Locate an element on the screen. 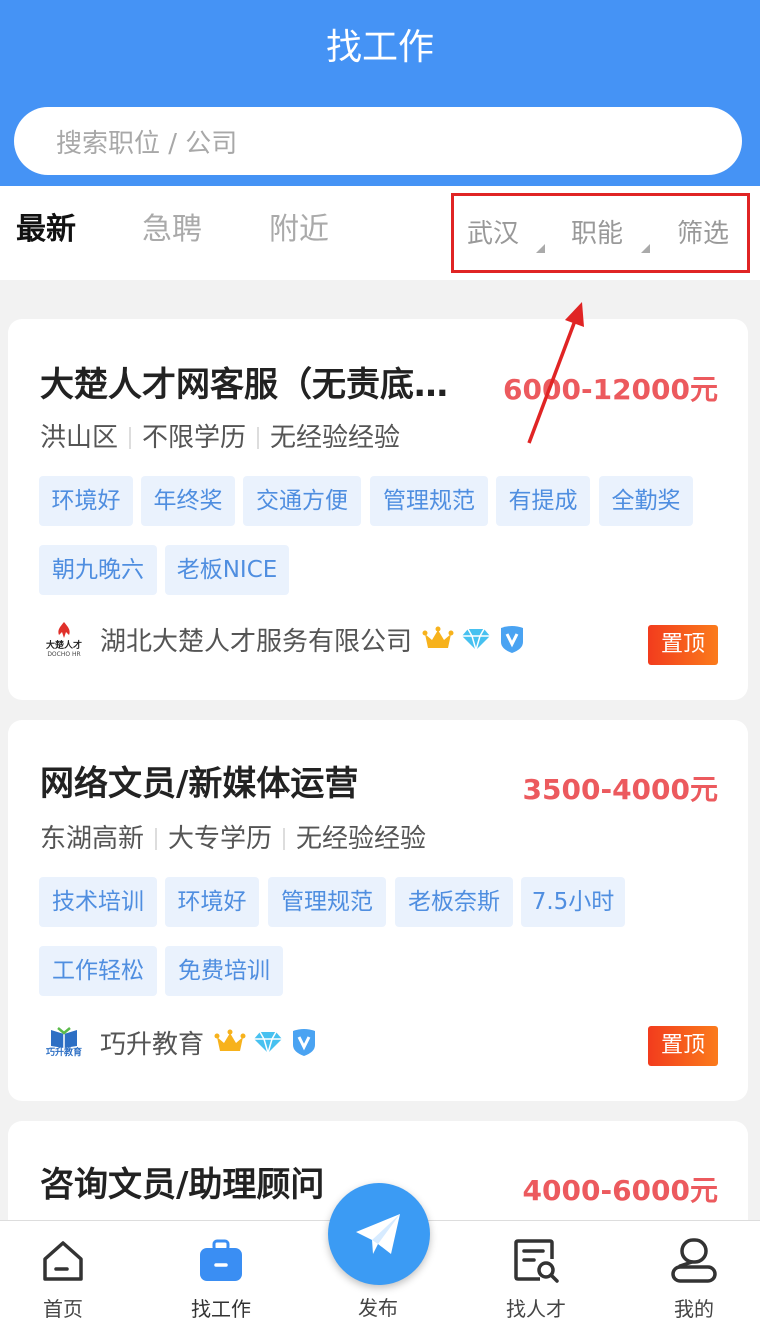 The height and width of the screenshot is (1333, 760). company-row: 巧升教育 巧升教育 is located at coordinates (179, 1042).